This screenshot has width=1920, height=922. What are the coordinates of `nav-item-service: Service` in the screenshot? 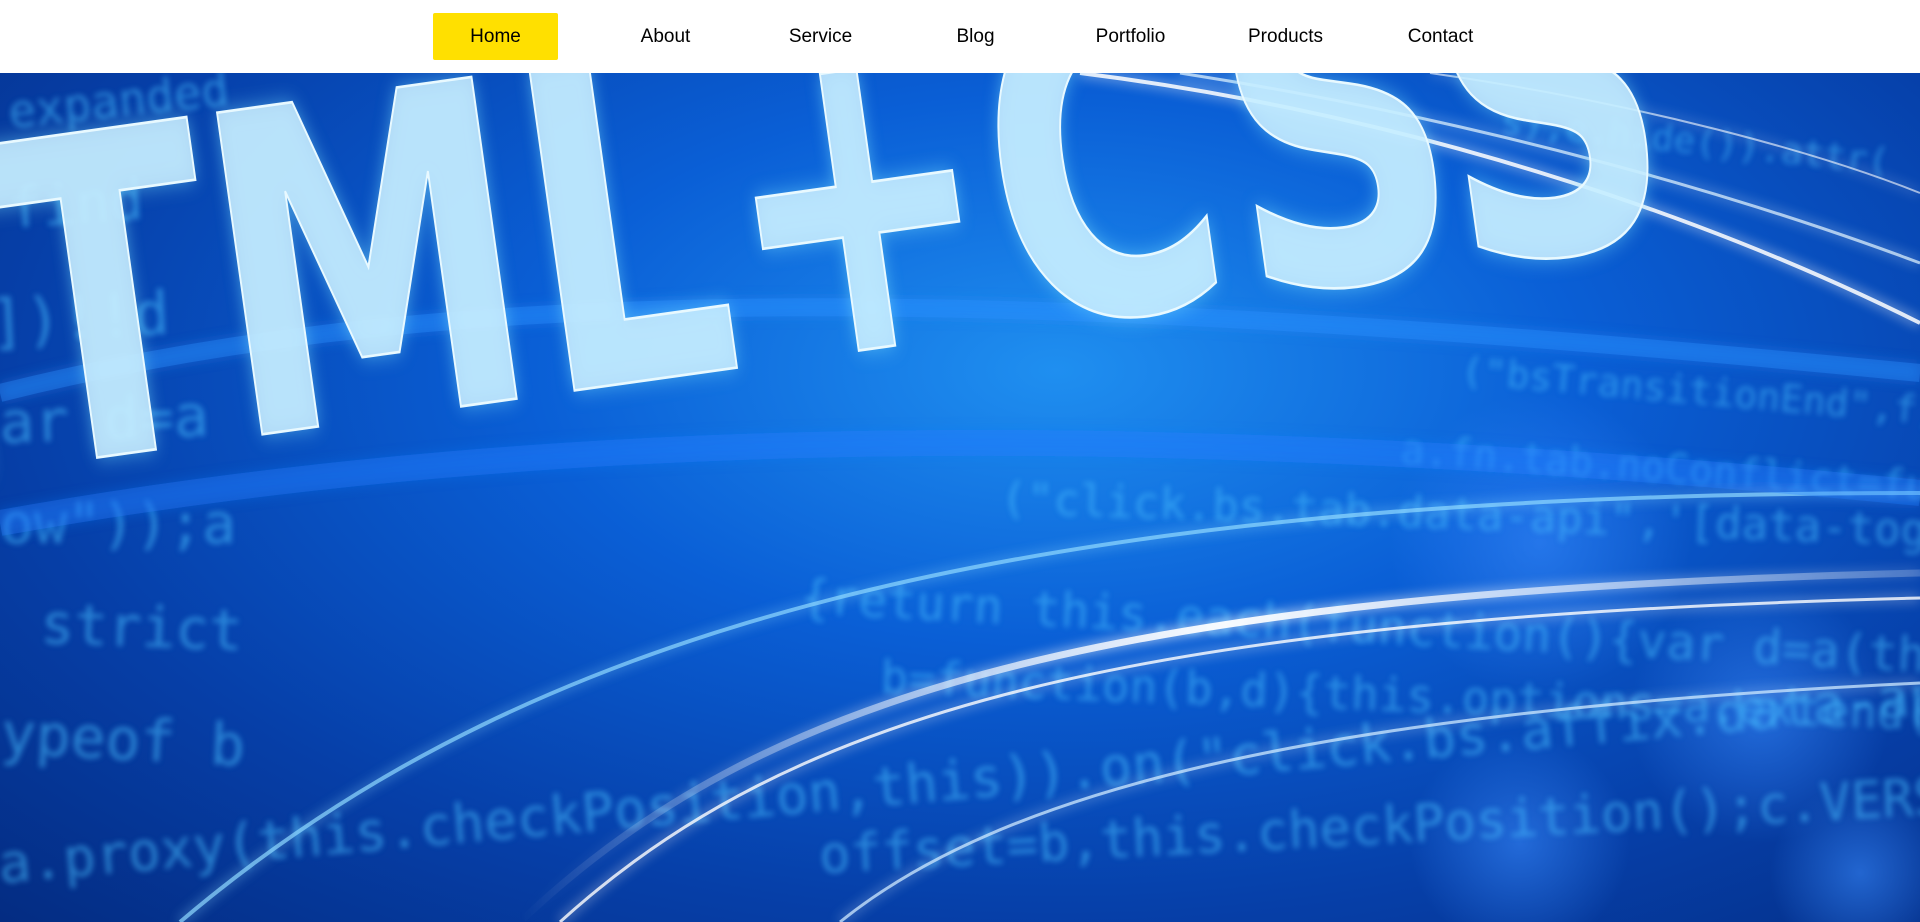 It's located at (820, 36).